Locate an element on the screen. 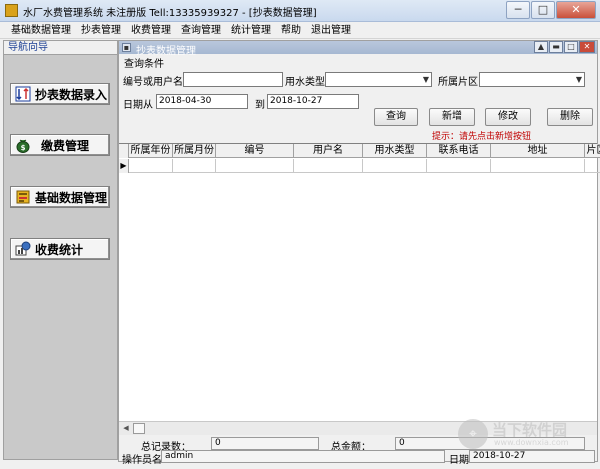 The width and height of the screenshot is (600, 469). add-button: 新增 is located at coordinates (452, 117).